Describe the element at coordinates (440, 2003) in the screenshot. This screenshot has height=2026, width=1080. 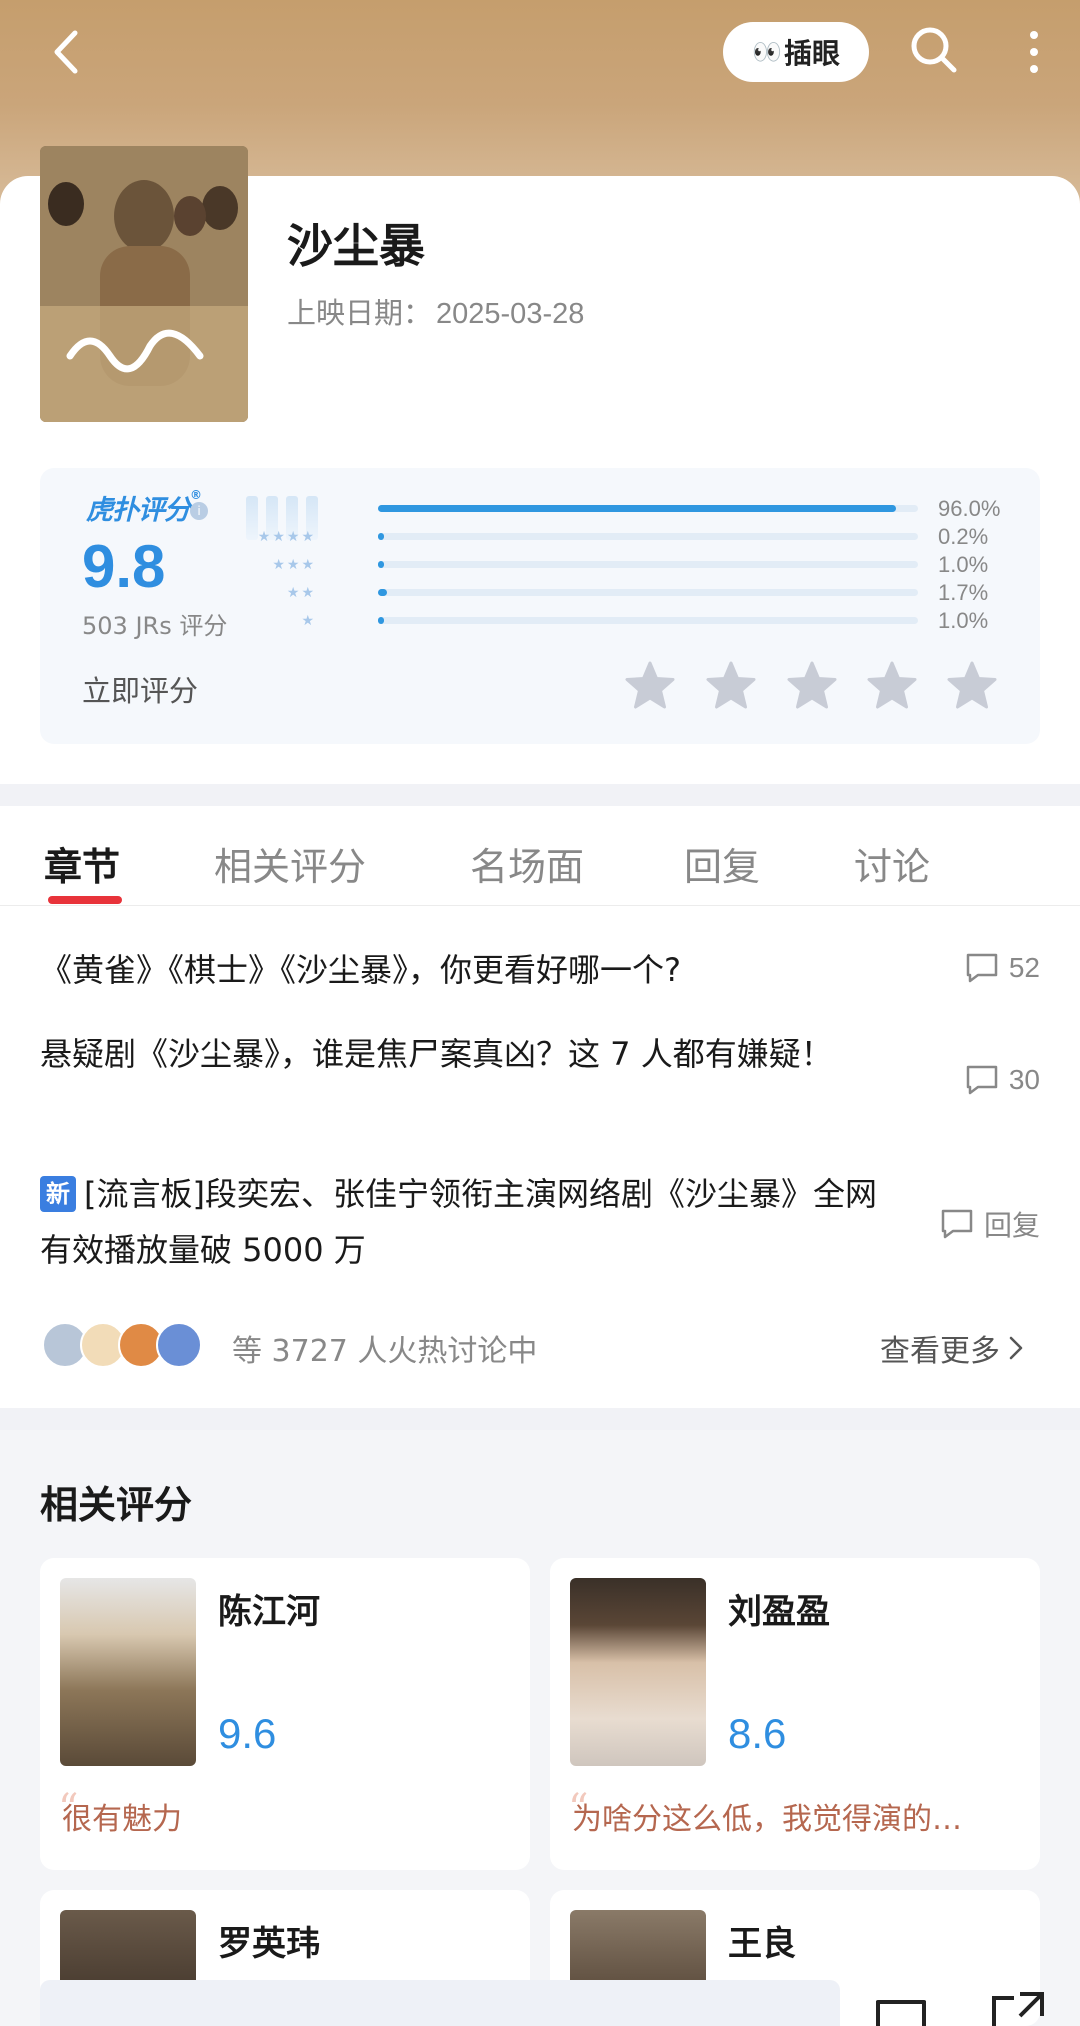
I see `comment-input-bar` at that location.